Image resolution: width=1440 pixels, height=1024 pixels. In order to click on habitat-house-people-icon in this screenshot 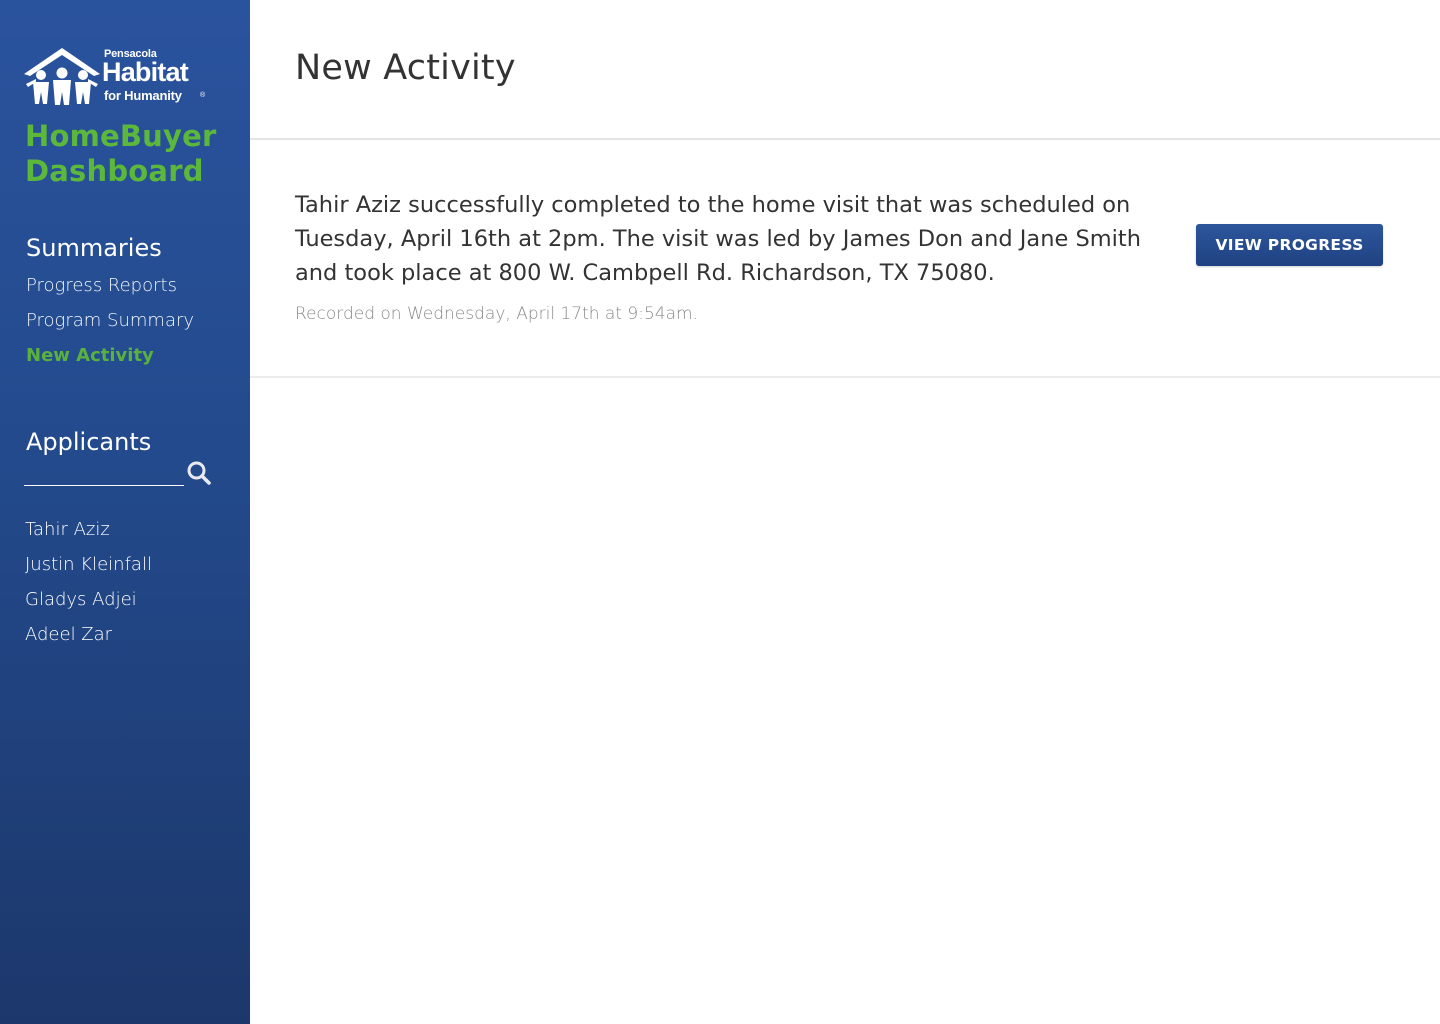, I will do `click(62, 76)`.